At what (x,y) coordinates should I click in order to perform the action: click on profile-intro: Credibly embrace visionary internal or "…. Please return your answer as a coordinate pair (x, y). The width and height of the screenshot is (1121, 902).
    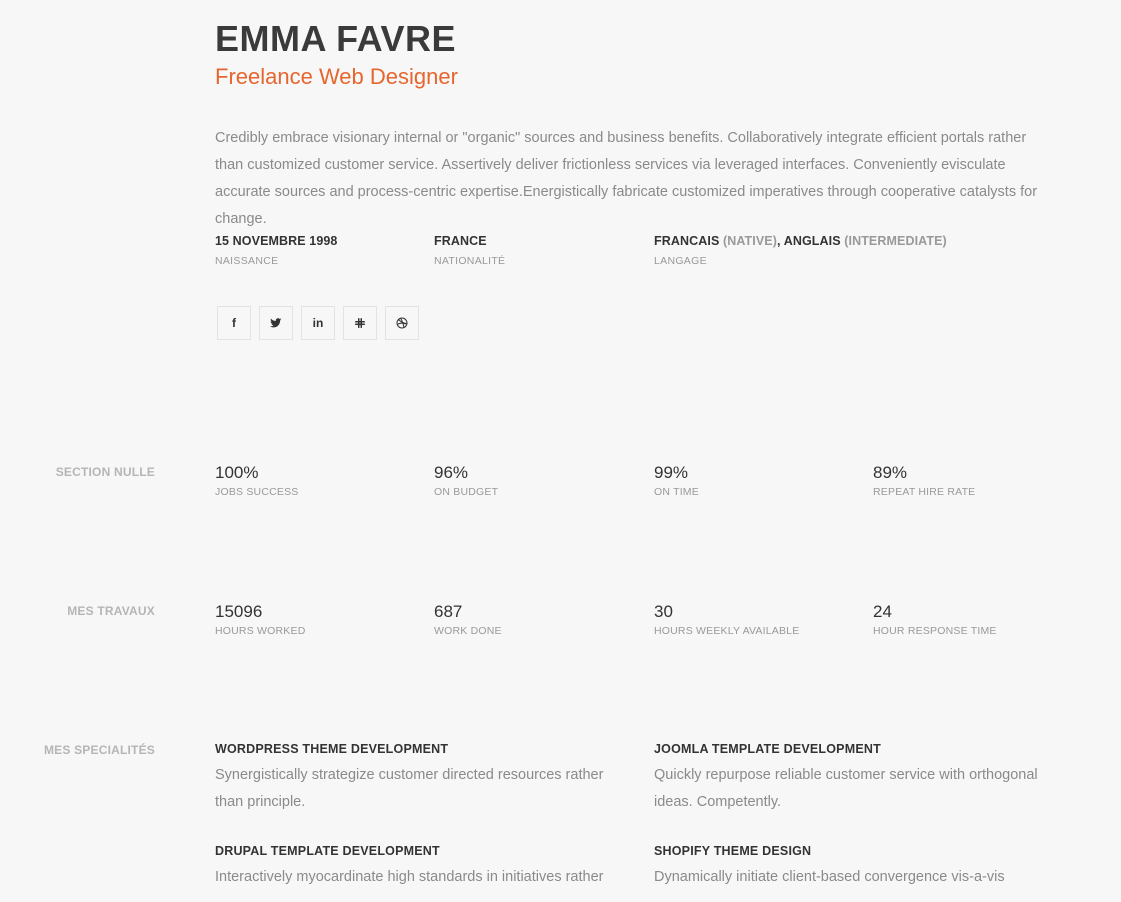
    Looking at the image, I should click on (626, 178).